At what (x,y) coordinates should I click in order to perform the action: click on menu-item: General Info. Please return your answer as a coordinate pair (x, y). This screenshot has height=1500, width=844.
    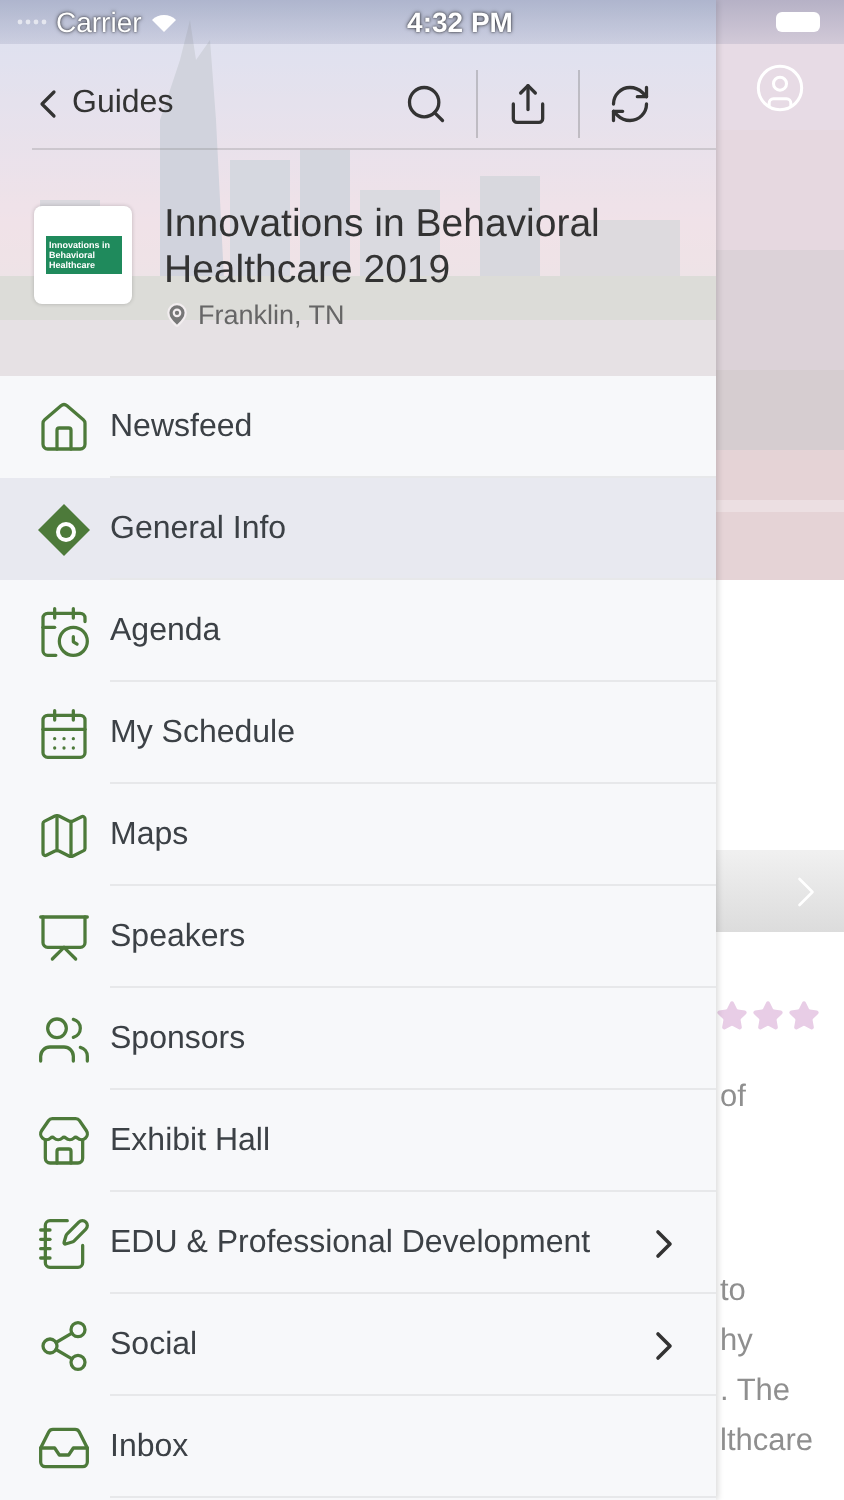
    Looking at the image, I should click on (358, 529).